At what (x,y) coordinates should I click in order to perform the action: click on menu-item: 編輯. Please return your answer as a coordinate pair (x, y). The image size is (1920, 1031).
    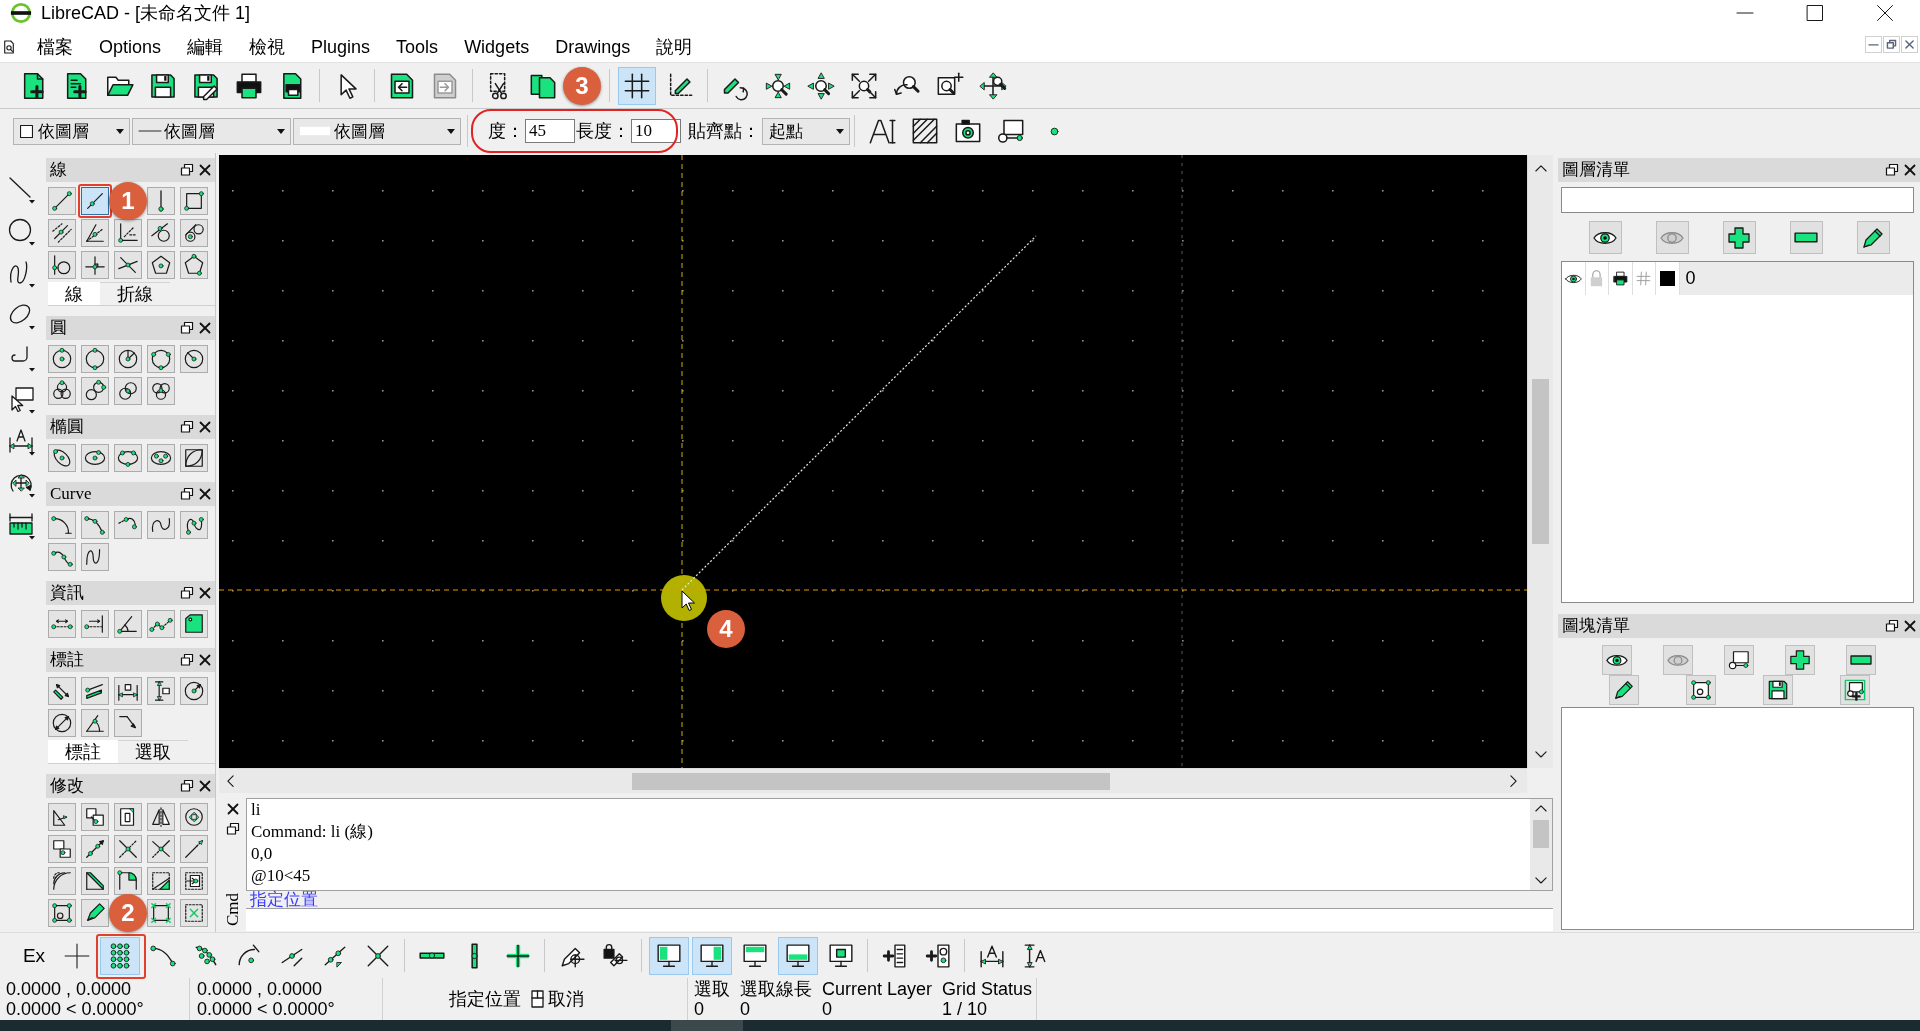
    Looking at the image, I should click on (205, 47).